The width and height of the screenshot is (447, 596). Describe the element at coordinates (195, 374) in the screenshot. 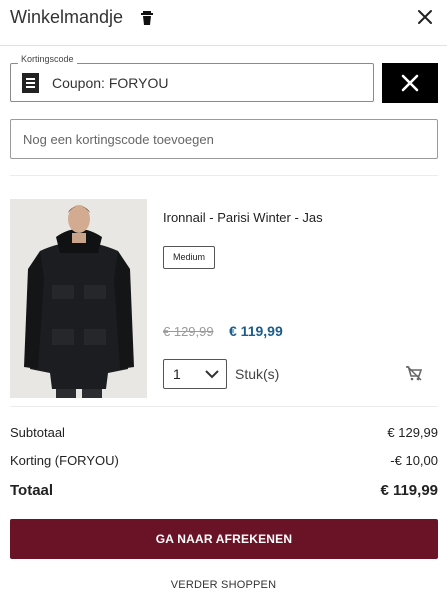

I see `quantity-select: 1` at that location.